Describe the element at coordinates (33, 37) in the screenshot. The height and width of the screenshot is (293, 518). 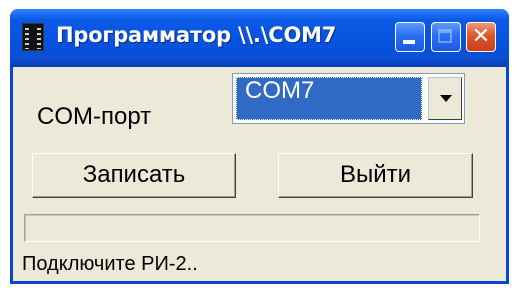
I see `film-app-icon` at that location.